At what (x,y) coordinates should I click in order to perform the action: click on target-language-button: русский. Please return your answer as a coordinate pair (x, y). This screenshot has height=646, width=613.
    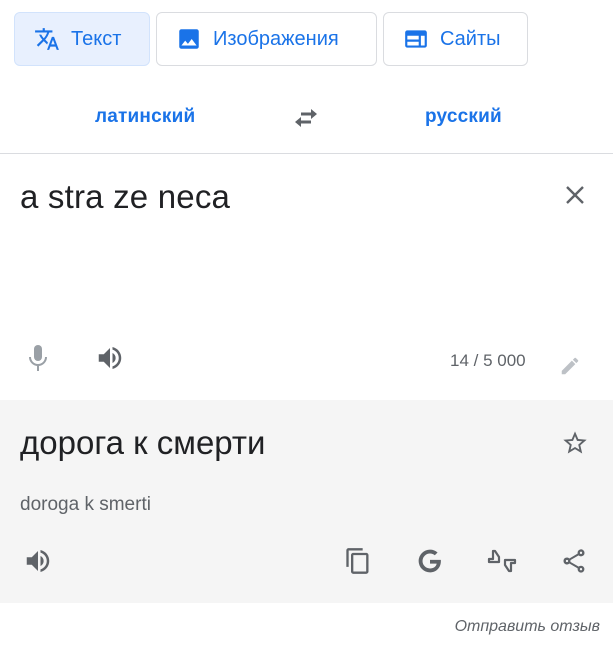
    Looking at the image, I should click on (463, 117).